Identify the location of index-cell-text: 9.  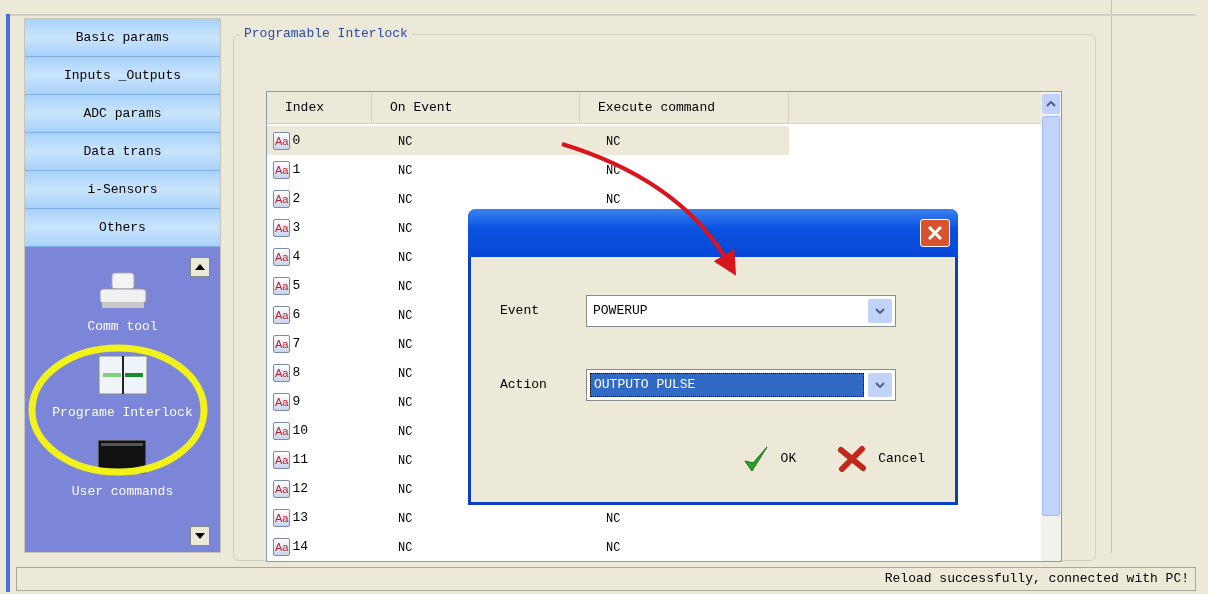
(296, 401).